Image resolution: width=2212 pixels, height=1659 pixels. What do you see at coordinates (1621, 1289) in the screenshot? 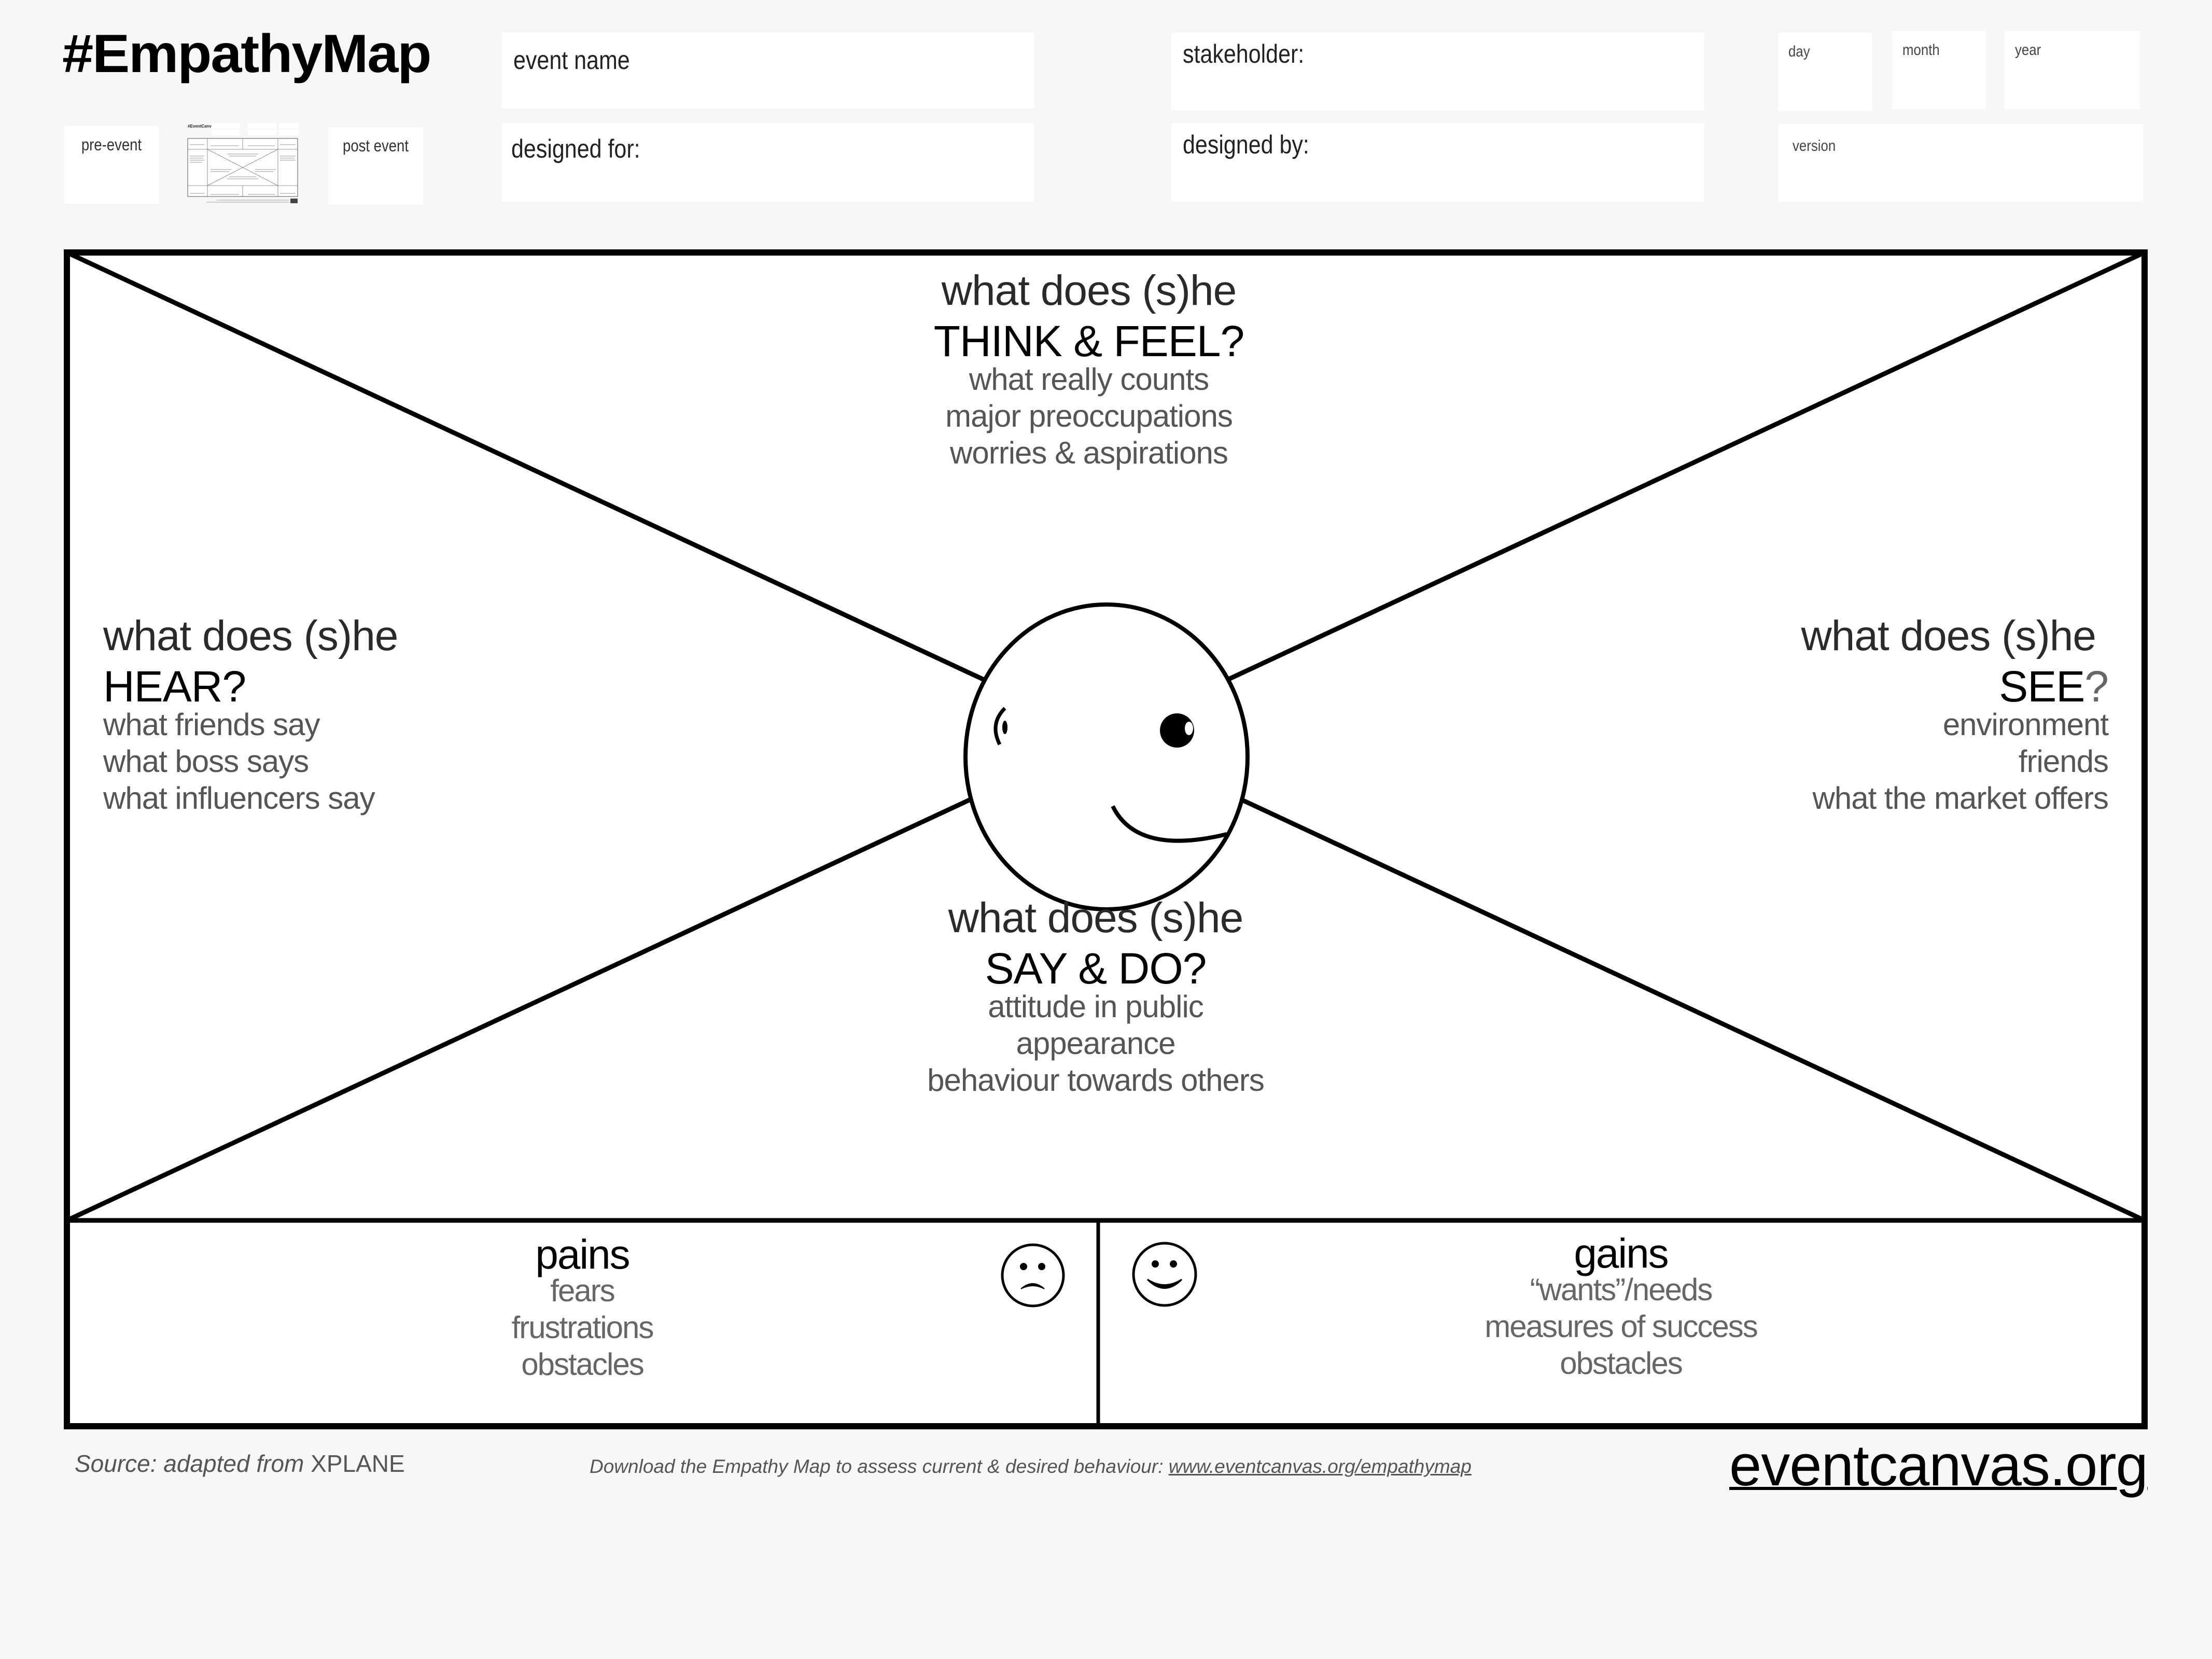
I see `gains-item: “wants”/needs` at bounding box center [1621, 1289].